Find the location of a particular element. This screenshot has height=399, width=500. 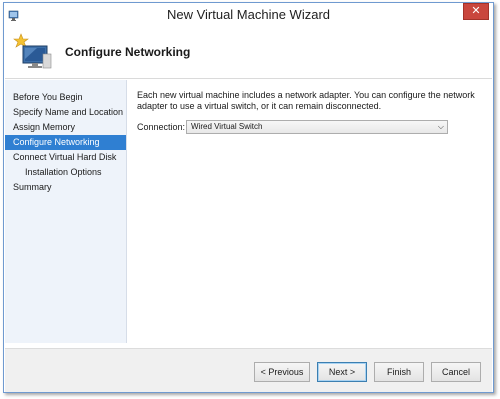

sidebar-item-summary: Summary is located at coordinates (65, 187).